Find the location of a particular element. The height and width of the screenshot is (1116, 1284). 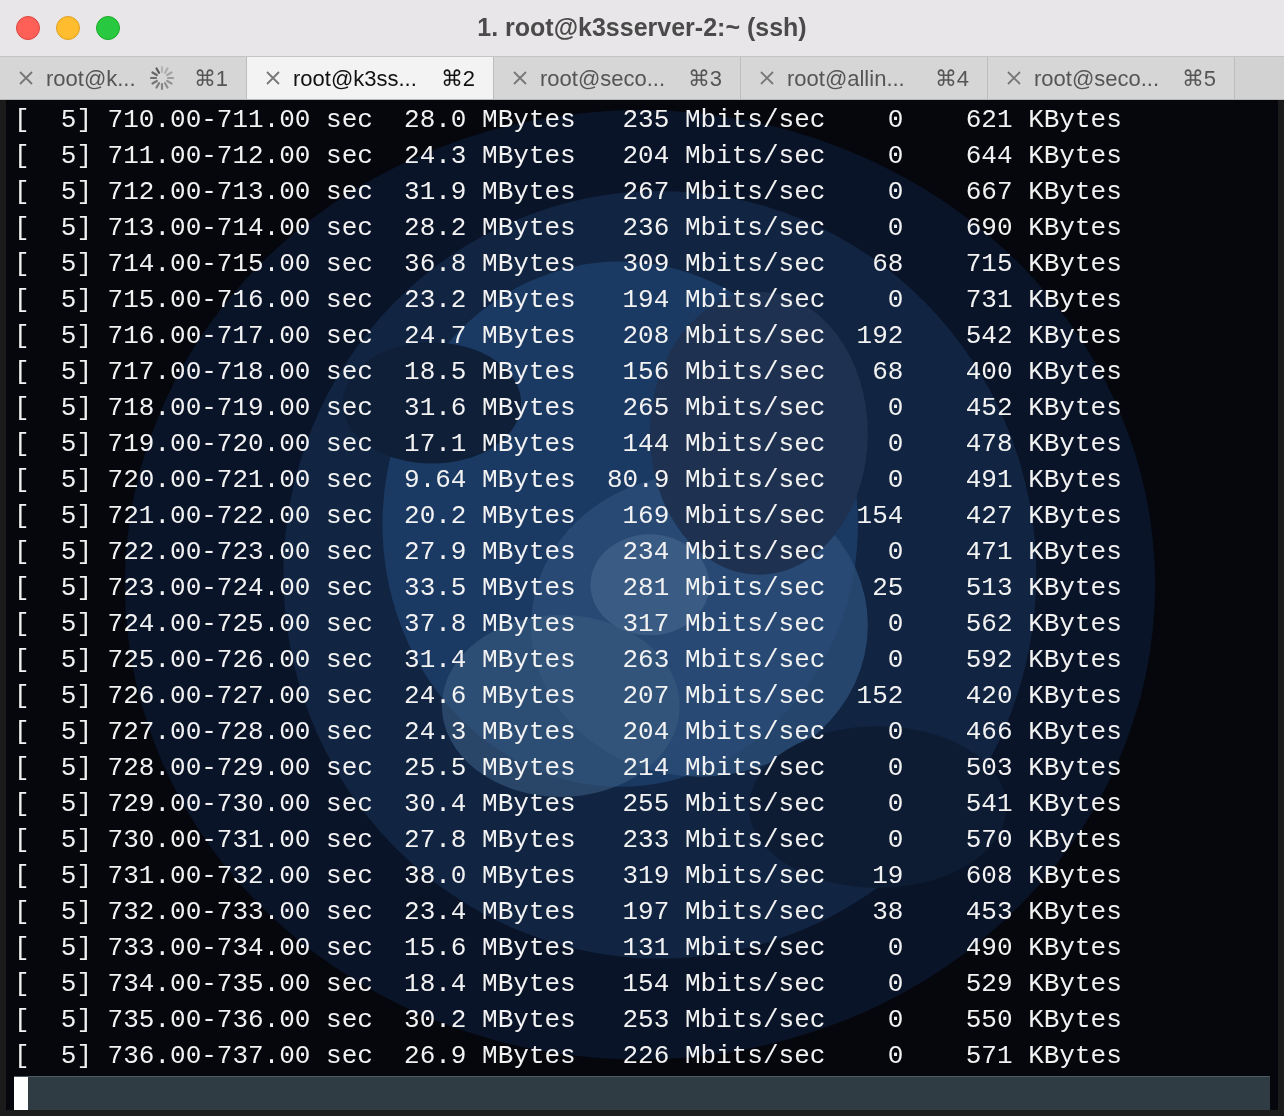

cursor is located at coordinates (21, 1093).